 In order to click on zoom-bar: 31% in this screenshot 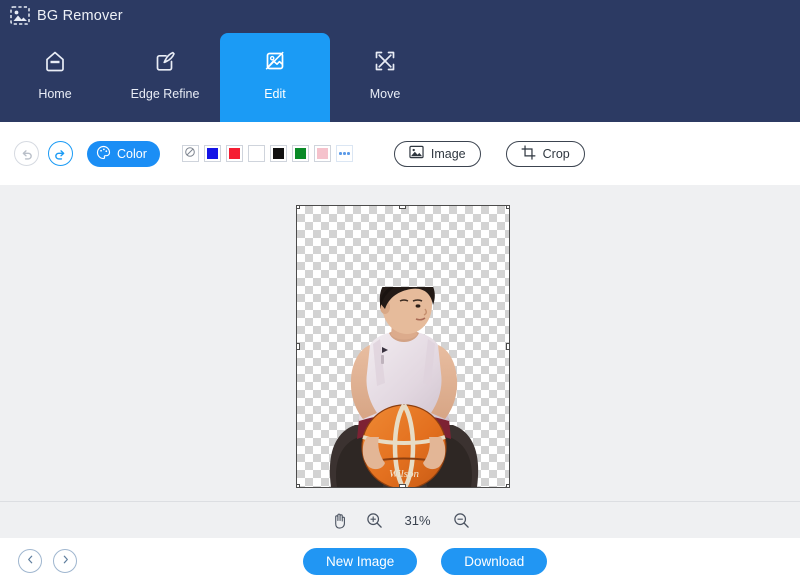, I will do `click(400, 519)`.